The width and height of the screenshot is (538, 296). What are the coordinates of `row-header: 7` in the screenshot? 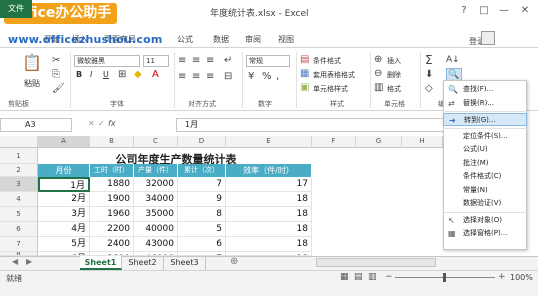 It's located at (19, 244).